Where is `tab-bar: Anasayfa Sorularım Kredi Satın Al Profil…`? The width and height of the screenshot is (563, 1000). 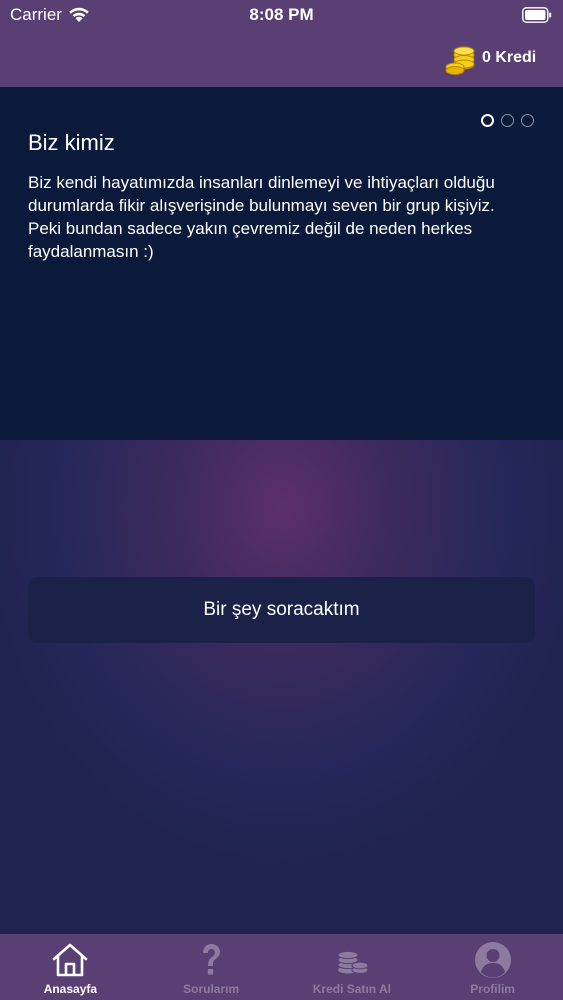 tab-bar: Anasayfa Sorularım Kredi Satın Al Profil… is located at coordinates (281, 967).